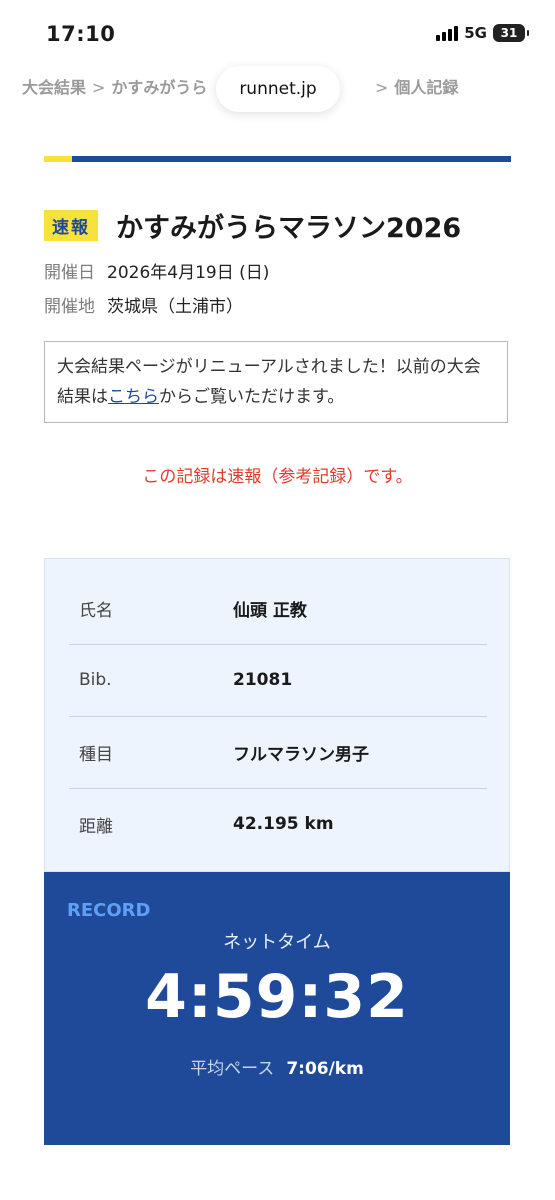 The width and height of the screenshot is (555, 1200). Describe the element at coordinates (426, 87) in the screenshot. I see `breadcrumb-personal-record: 個人記録` at that location.